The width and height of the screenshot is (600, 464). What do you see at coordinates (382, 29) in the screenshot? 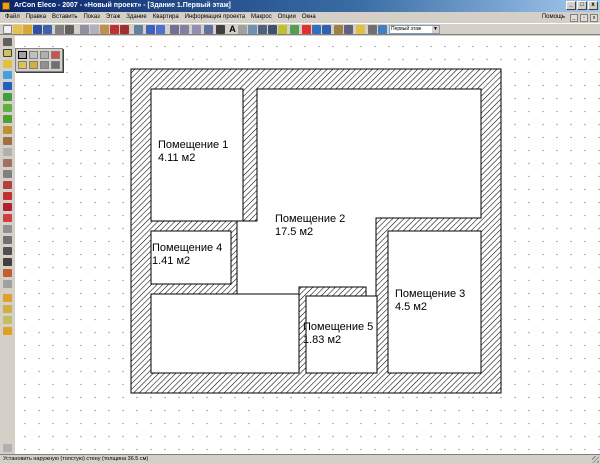
I see `info-icon` at bounding box center [382, 29].